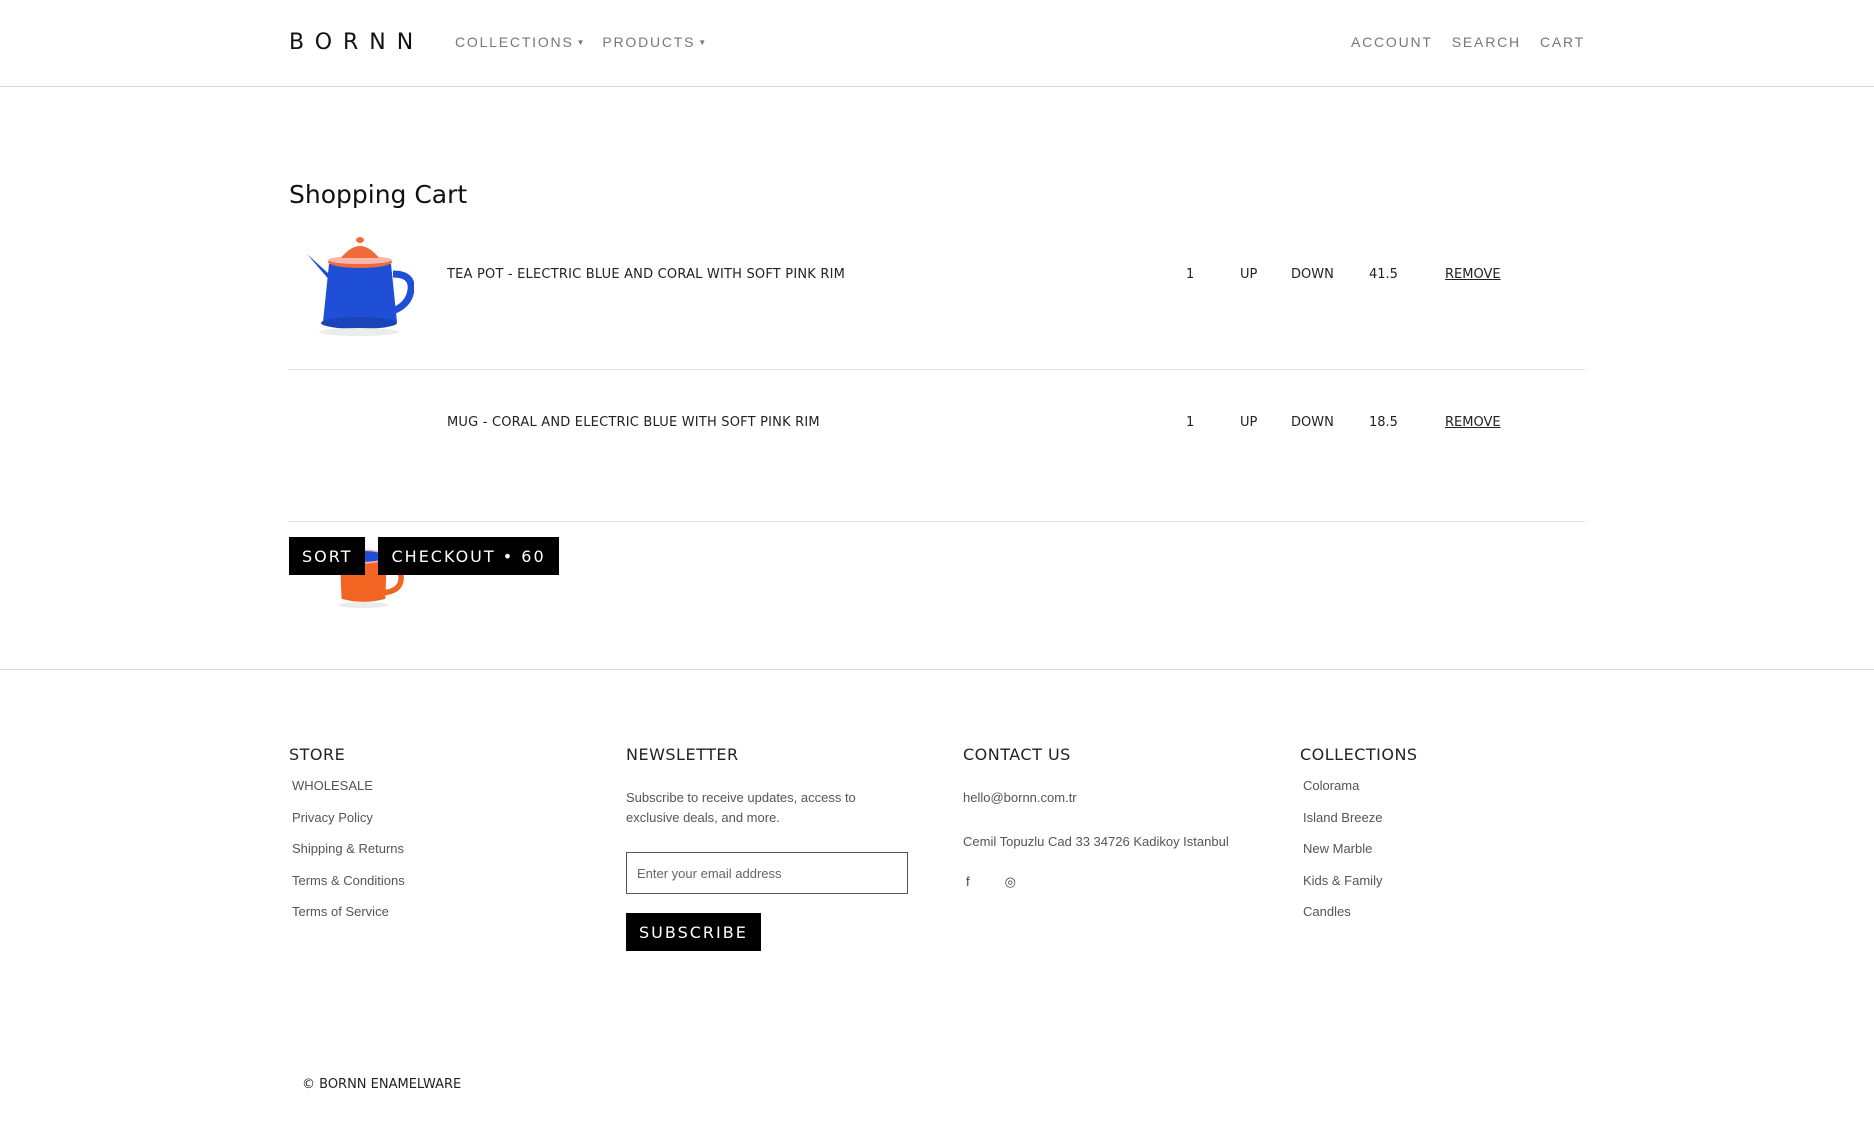 The image size is (1874, 1140). I want to click on nav-search: SEARCH, so click(1486, 42).